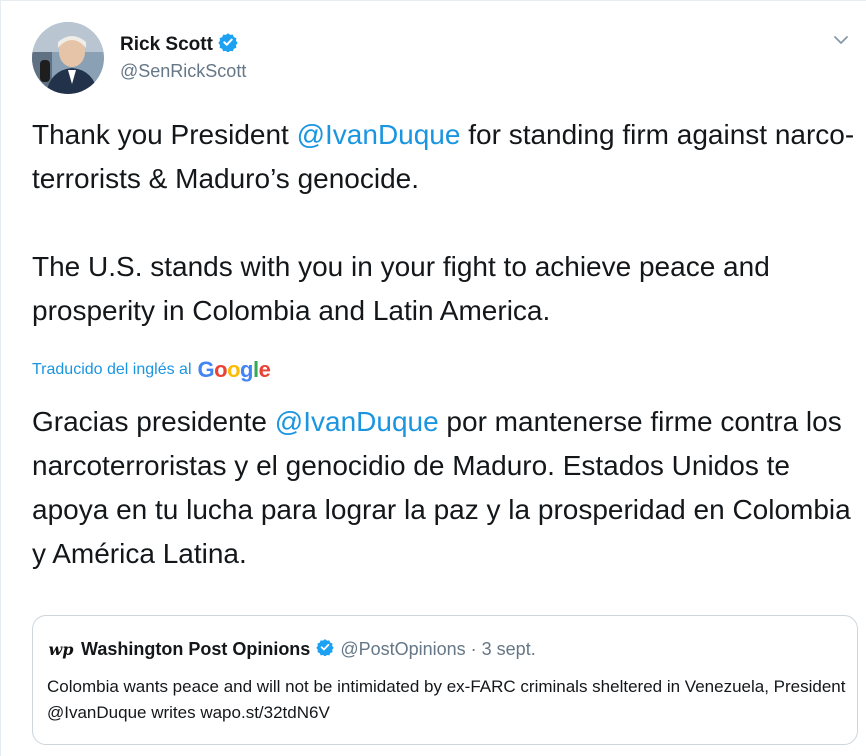  Describe the element at coordinates (183, 71) in the screenshot. I see `author-handle: @SenRickScott` at that location.